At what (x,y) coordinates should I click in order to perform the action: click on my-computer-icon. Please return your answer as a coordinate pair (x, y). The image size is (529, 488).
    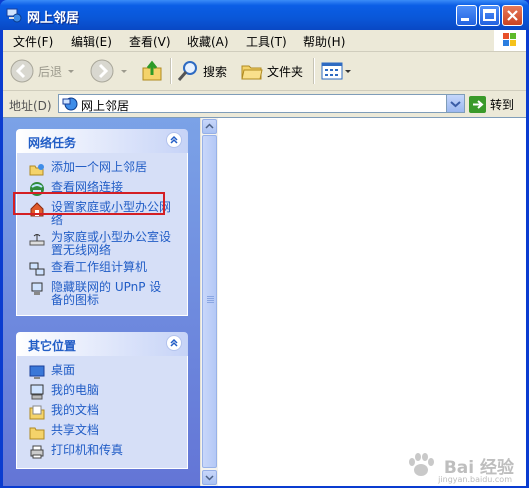
    Looking at the image, I should click on (37, 392).